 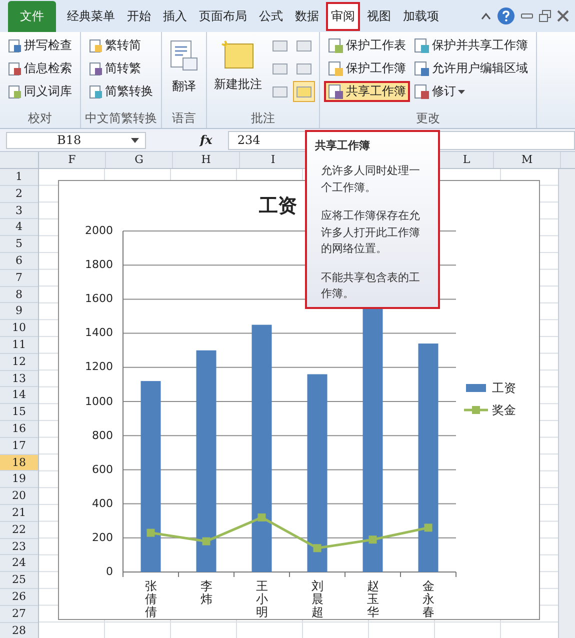 What do you see at coordinates (184, 118) in the screenshot?
I see `group-label: 语言` at bounding box center [184, 118].